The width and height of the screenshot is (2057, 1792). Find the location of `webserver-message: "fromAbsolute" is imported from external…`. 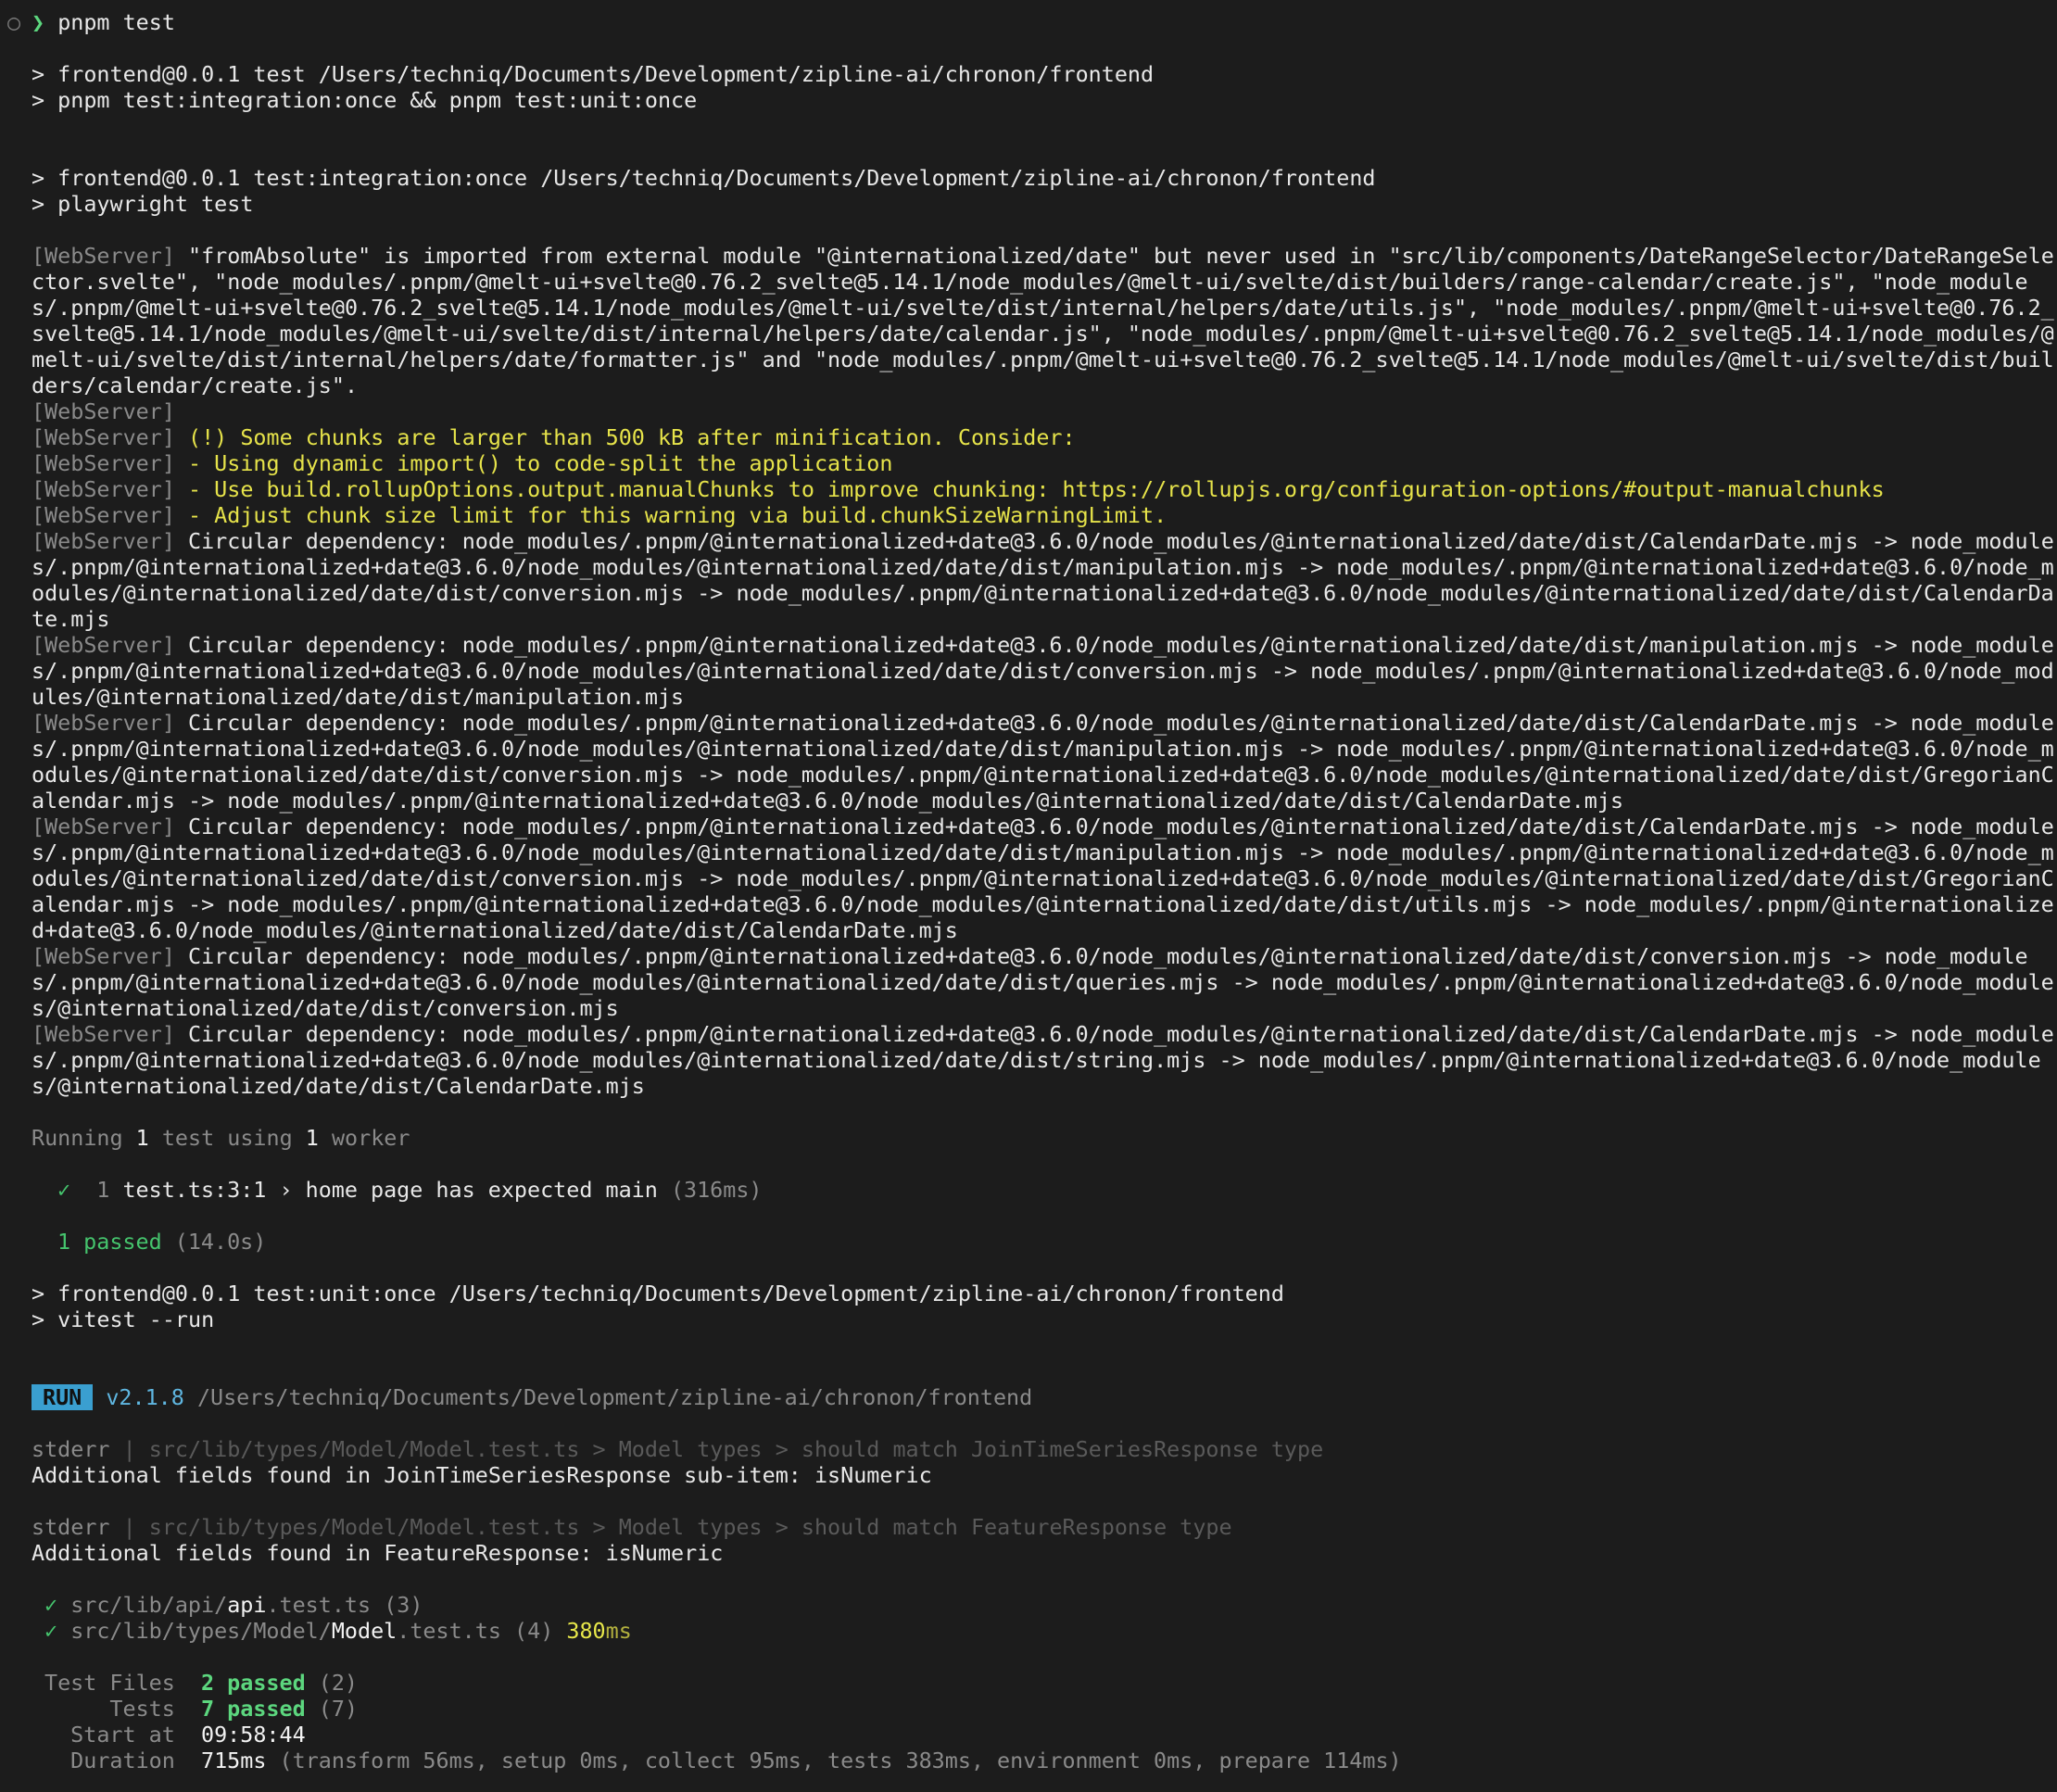

webserver-message: "fromAbsolute" is imported from external… is located at coordinates (1043, 320).